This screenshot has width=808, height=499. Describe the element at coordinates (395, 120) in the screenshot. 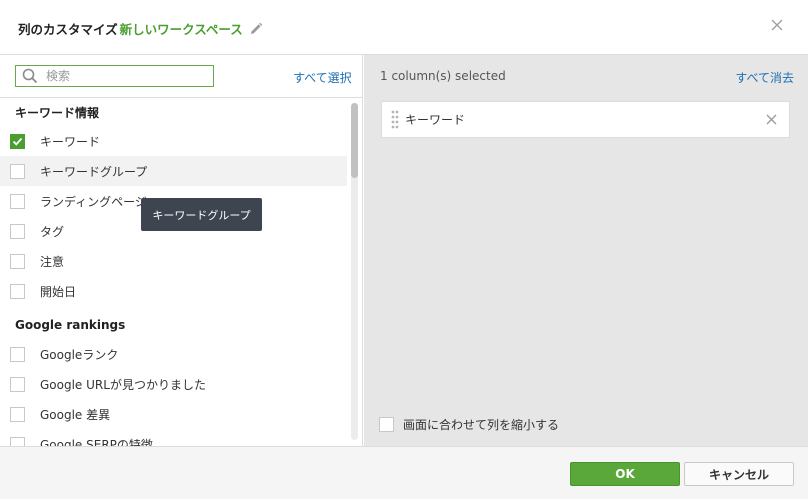

I see `drag-handle-icon` at that location.